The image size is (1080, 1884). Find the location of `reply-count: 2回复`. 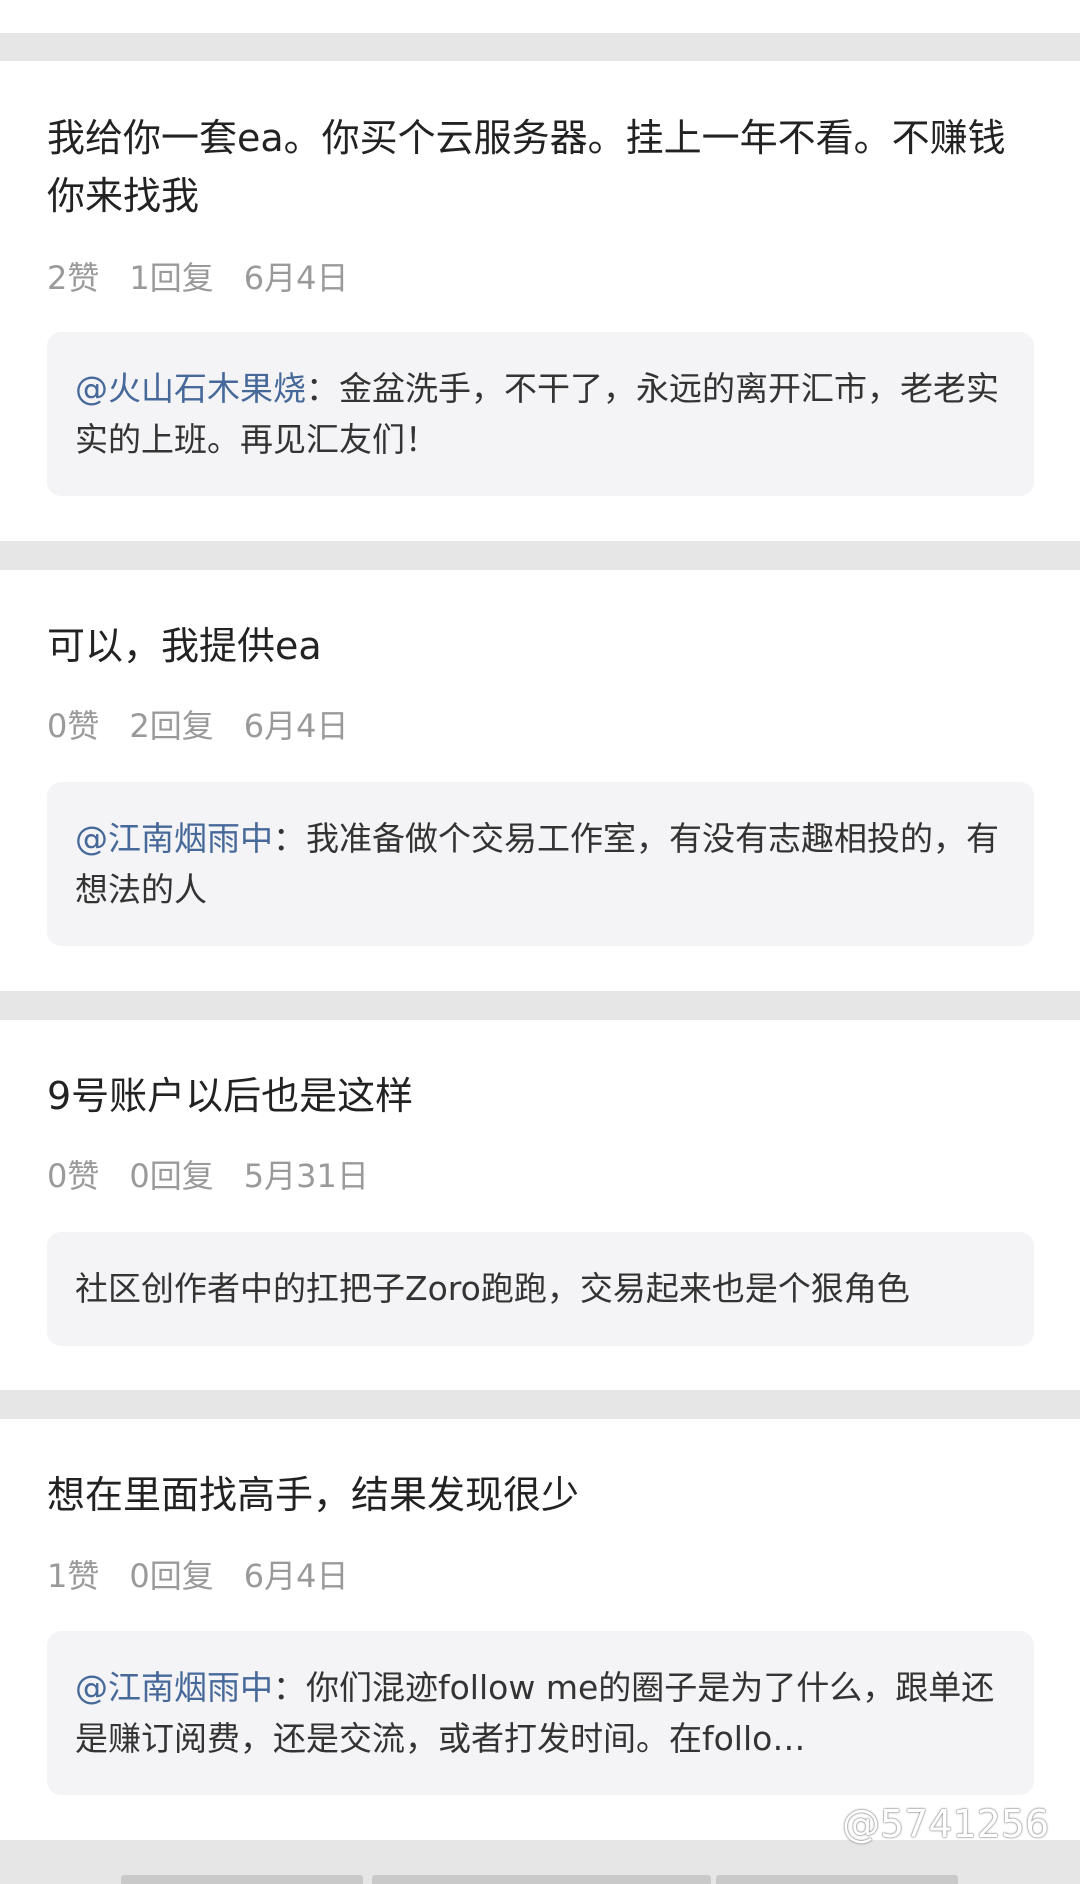

reply-count: 2回复 is located at coordinates (171, 726).